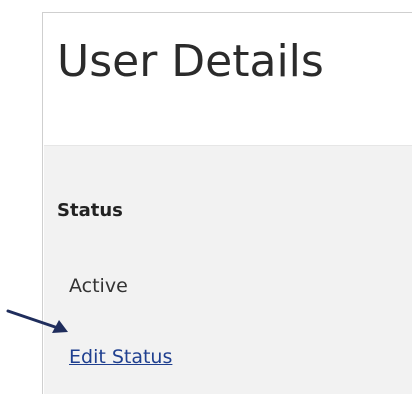 The height and width of the screenshot is (394, 412). I want to click on annotation-arrow-icon, so click(37, 321).